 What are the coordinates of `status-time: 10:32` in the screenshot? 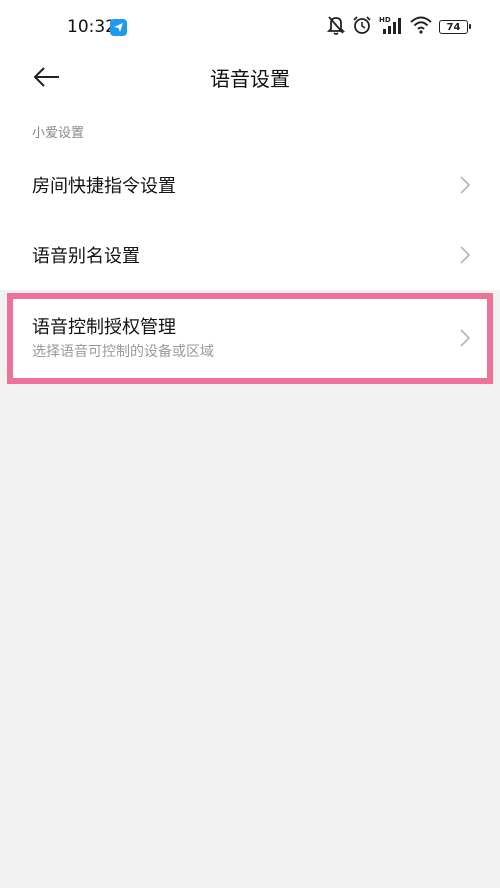 It's located at (91, 27).